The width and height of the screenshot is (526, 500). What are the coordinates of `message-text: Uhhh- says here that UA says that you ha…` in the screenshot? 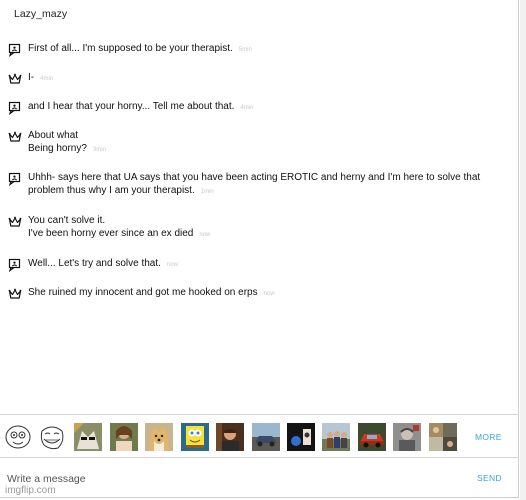 It's located at (254, 177).